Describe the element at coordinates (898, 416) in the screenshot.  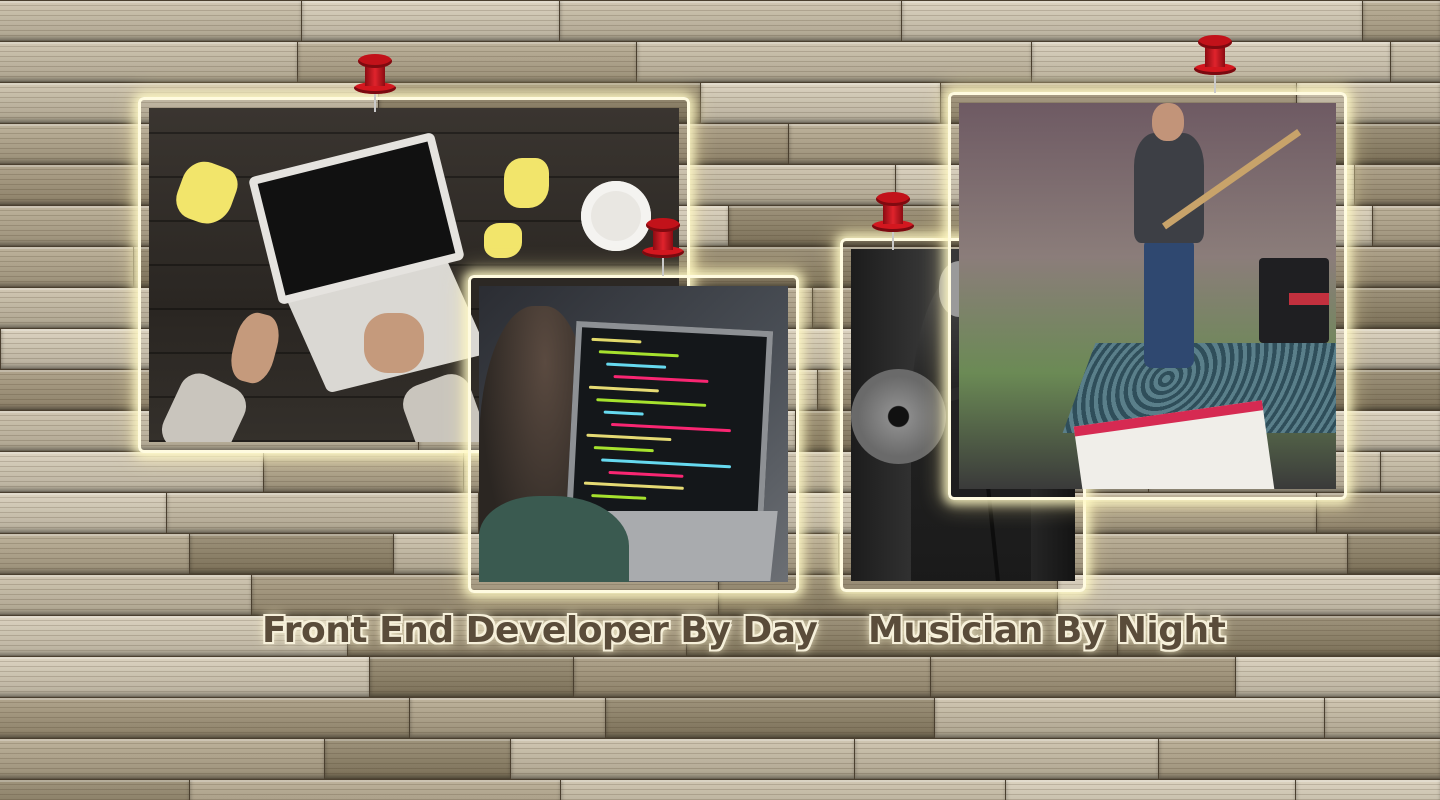
I see `guitar-body` at that location.